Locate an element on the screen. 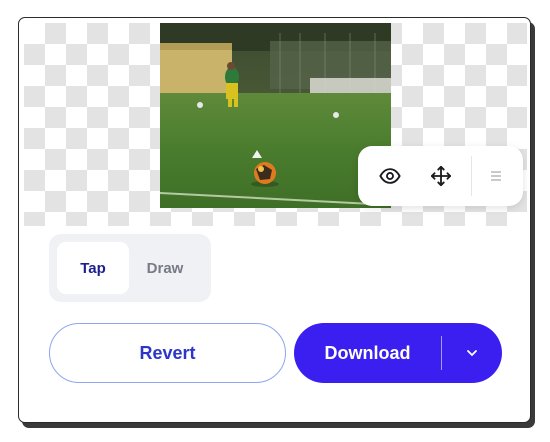 This screenshot has height=442, width=550. eye-icon is located at coordinates (390, 176).